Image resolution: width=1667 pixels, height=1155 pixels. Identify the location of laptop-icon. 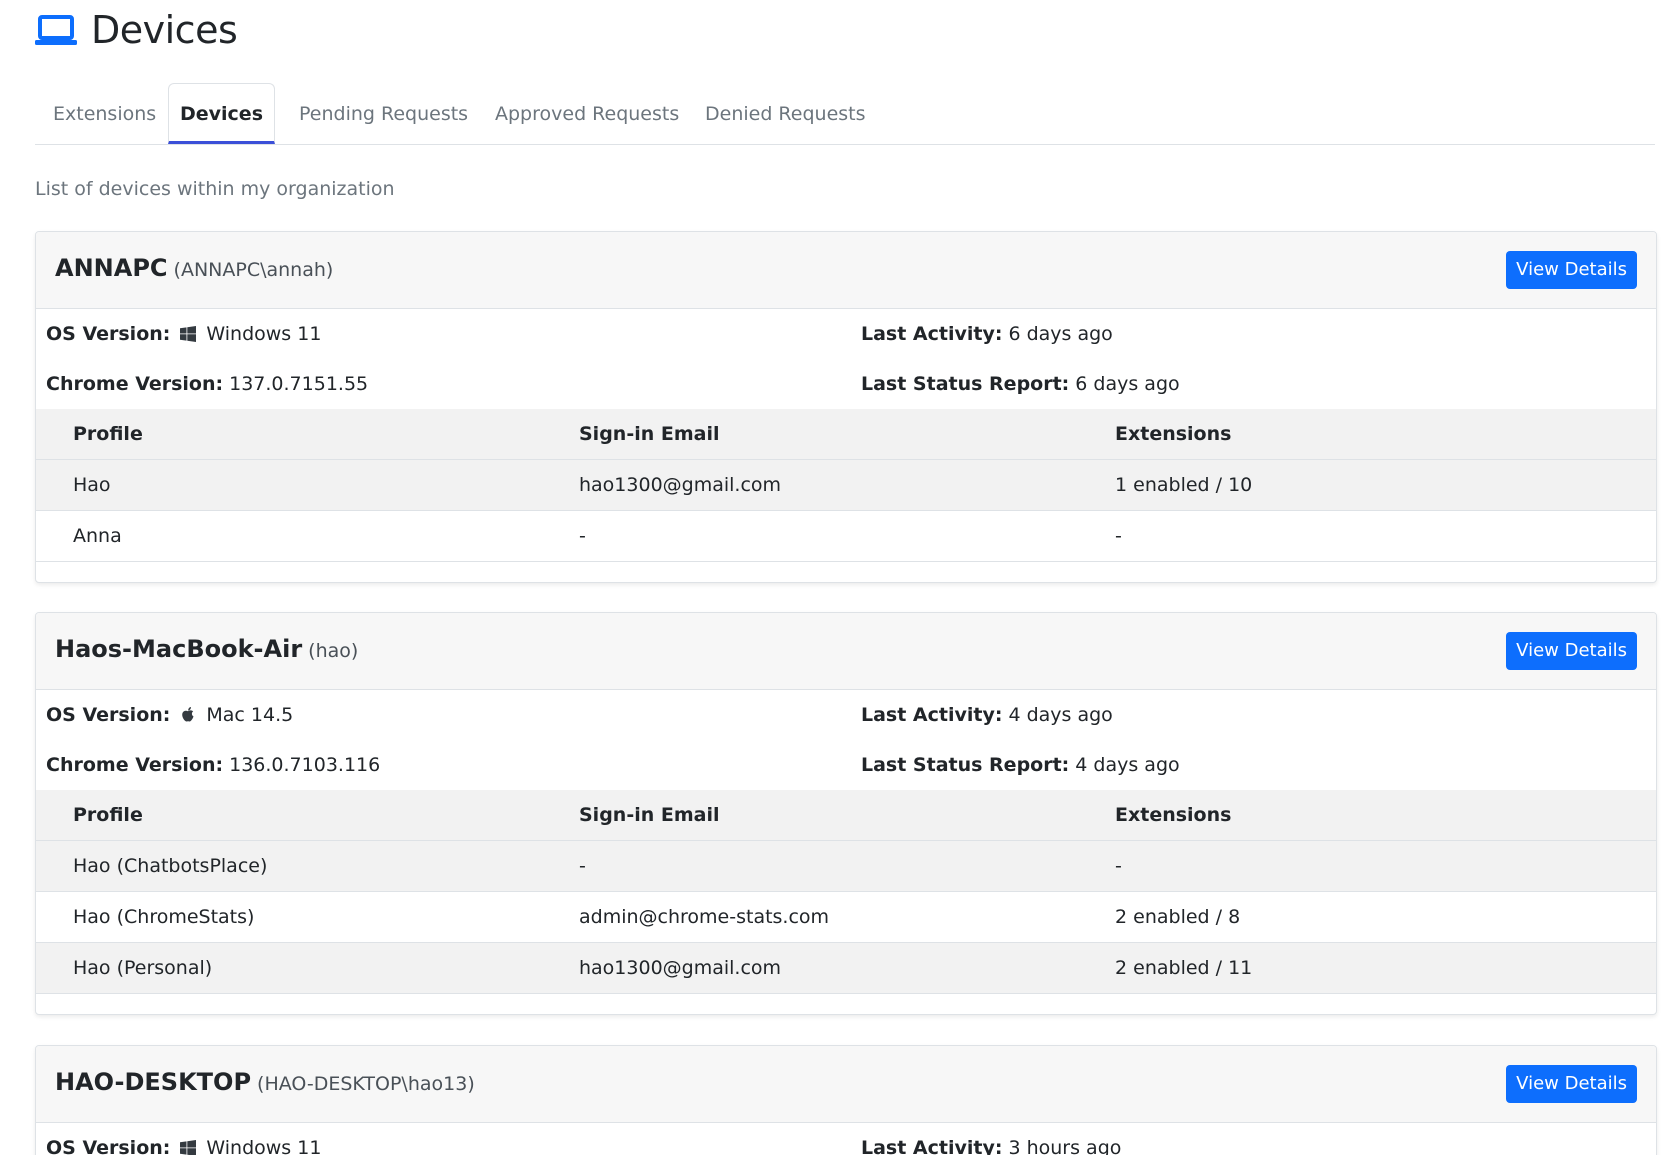
(56, 30).